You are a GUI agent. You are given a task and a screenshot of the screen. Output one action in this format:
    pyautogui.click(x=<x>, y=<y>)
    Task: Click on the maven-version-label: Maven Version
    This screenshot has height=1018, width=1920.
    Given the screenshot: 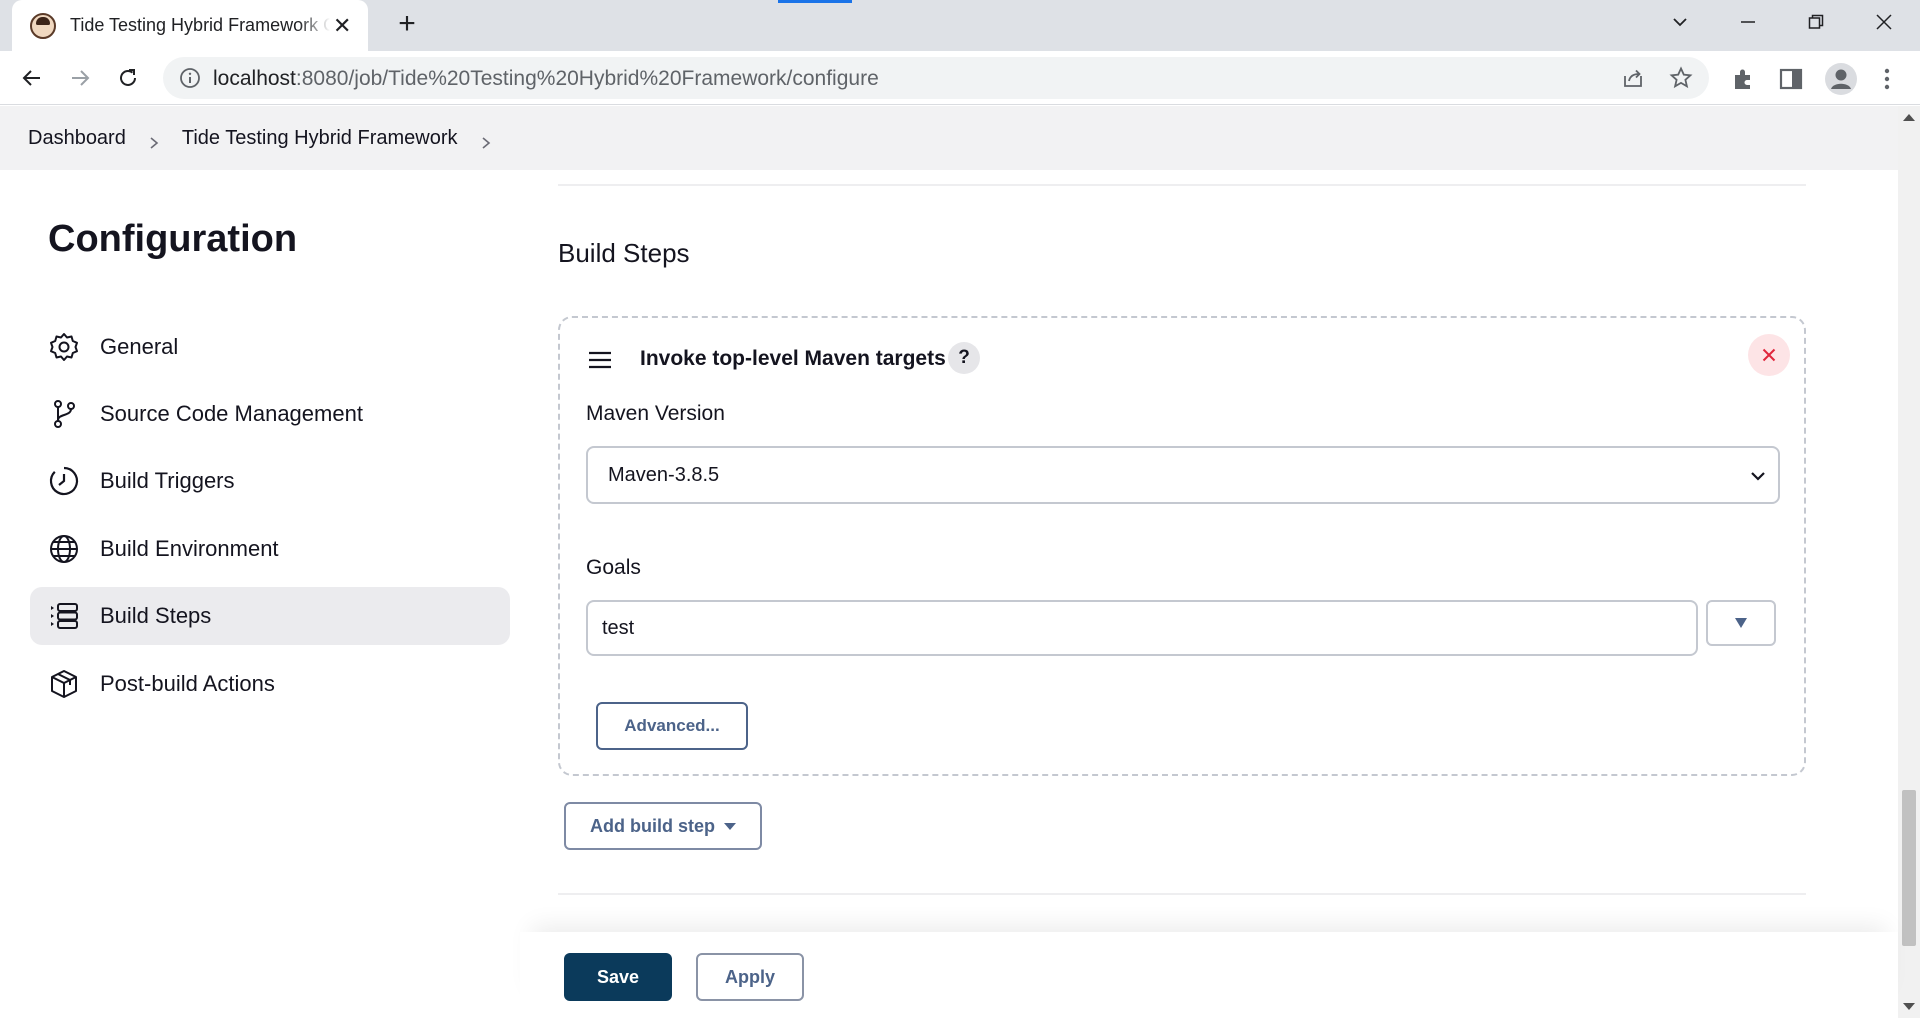 What is the action you would take?
    pyautogui.click(x=655, y=413)
    